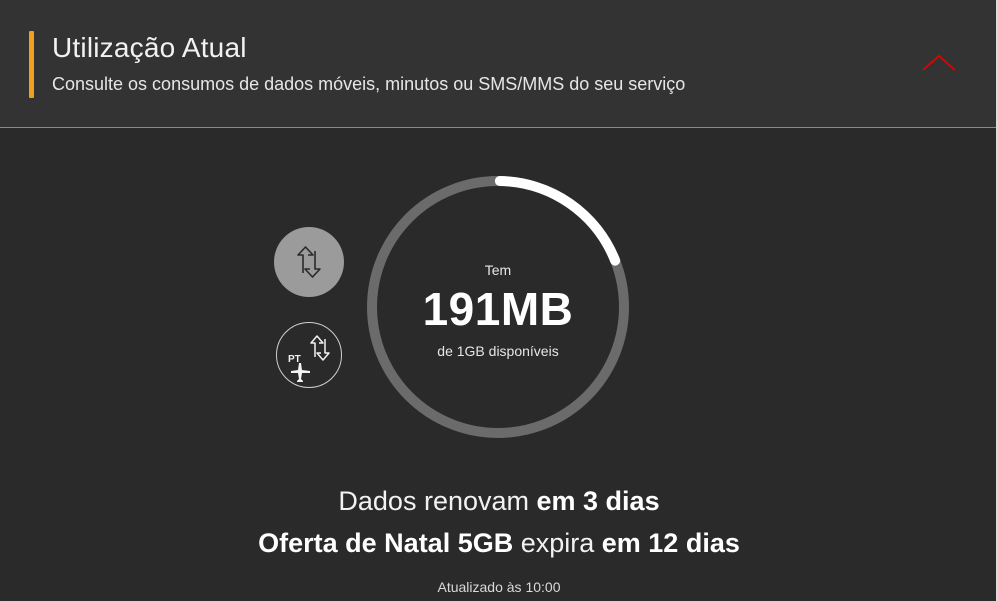 The height and width of the screenshot is (601, 998). What do you see at coordinates (386, 543) in the screenshot?
I see `offer-name: Oferta de Natal 5GB` at bounding box center [386, 543].